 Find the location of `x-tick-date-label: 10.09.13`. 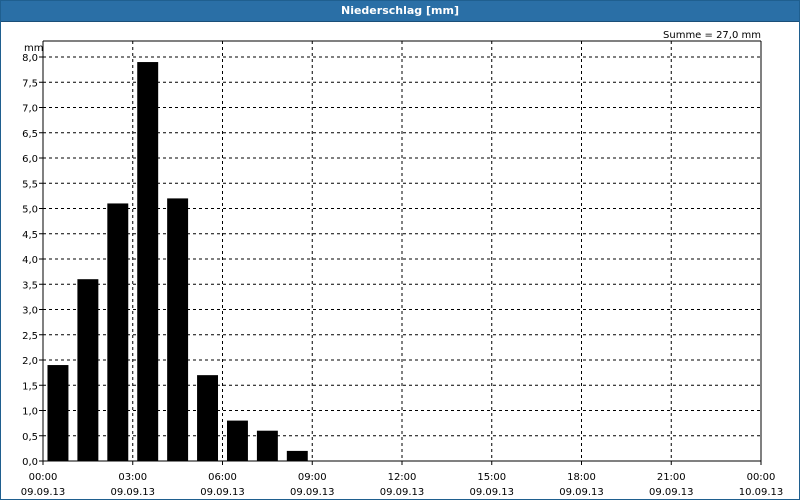

x-tick-date-label: 10.09.13 is located at coordinates (761, 492).